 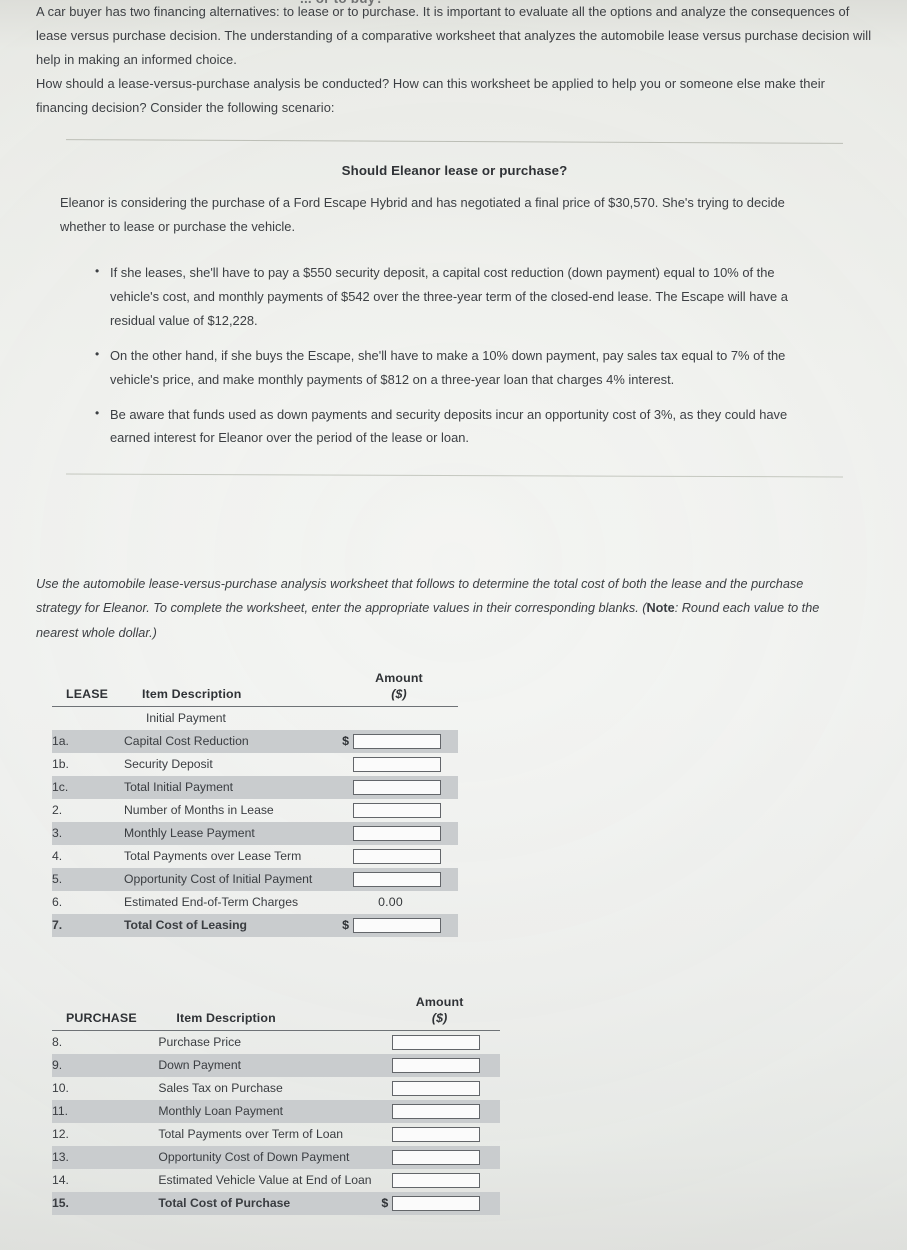 I want to click on row-description: Estimated Vehicle Value at End of Loan, so click(x=265, y=1180).